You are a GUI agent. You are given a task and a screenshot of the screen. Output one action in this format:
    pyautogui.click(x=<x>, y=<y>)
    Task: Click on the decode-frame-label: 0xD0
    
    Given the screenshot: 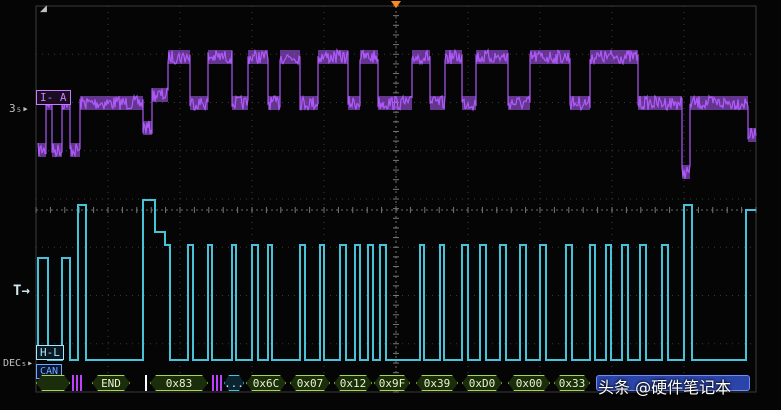 What is the action you would take?
    pyautogui.click(x=482, y=383)
    